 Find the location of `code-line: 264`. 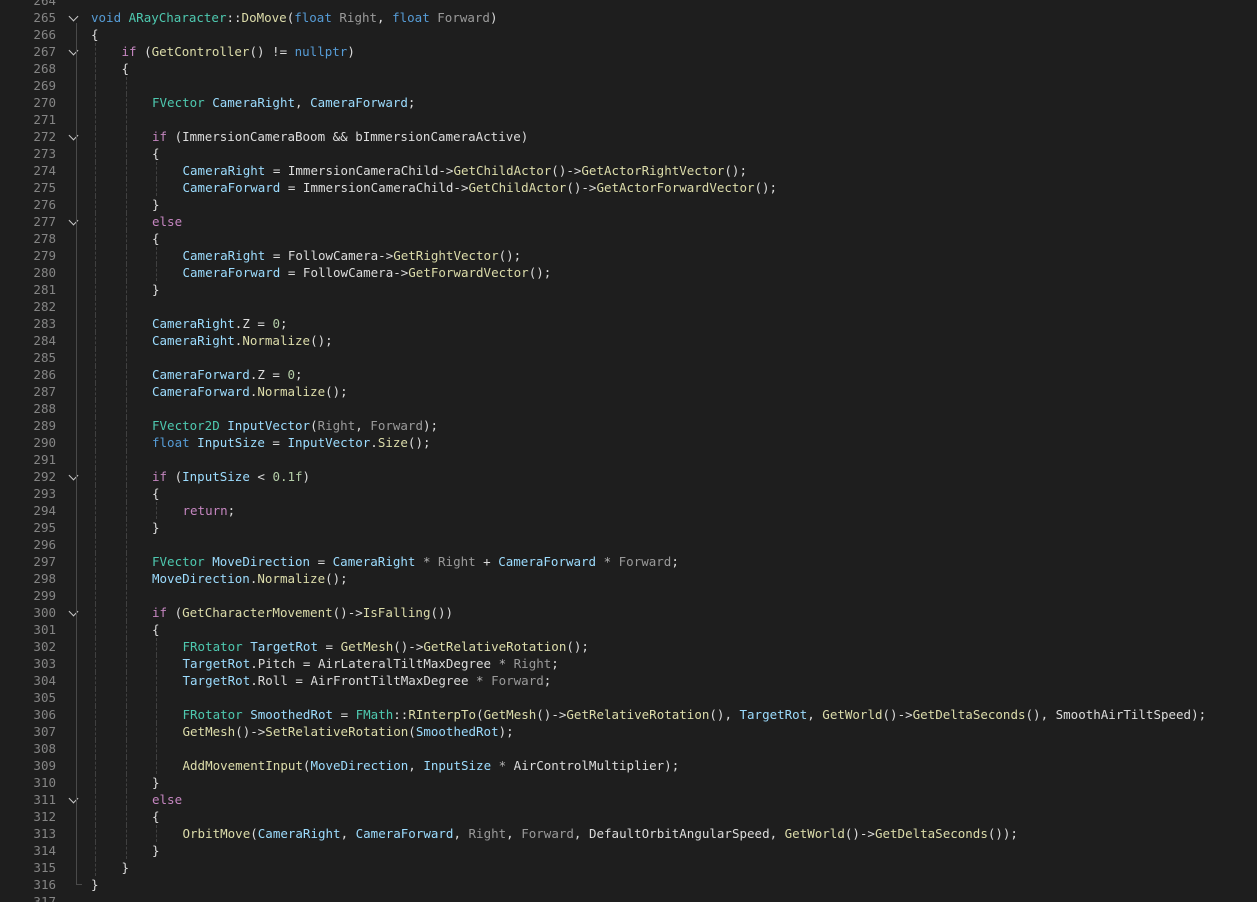

code-line: 264 is located at coordinates (628, 4).